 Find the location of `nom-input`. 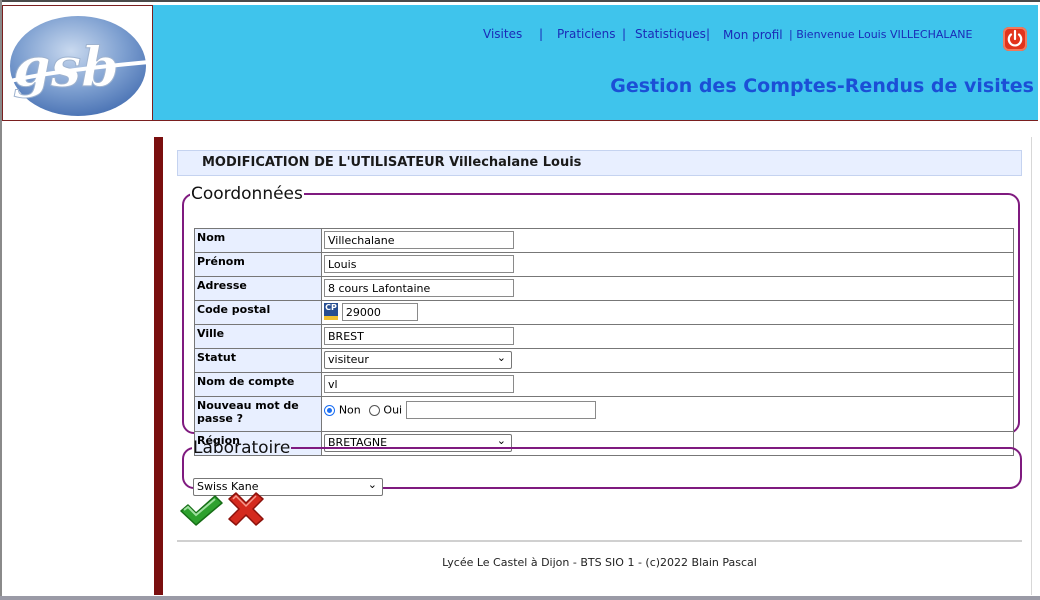

nom-input is located at coordinates (419, 240).